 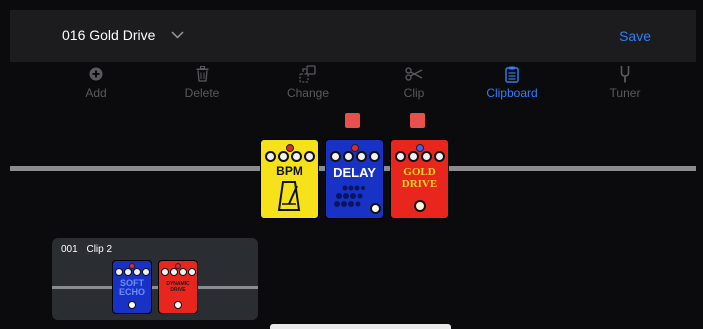 I want to click on clipboard-label: Clipboard, so click(x=512, y=93).